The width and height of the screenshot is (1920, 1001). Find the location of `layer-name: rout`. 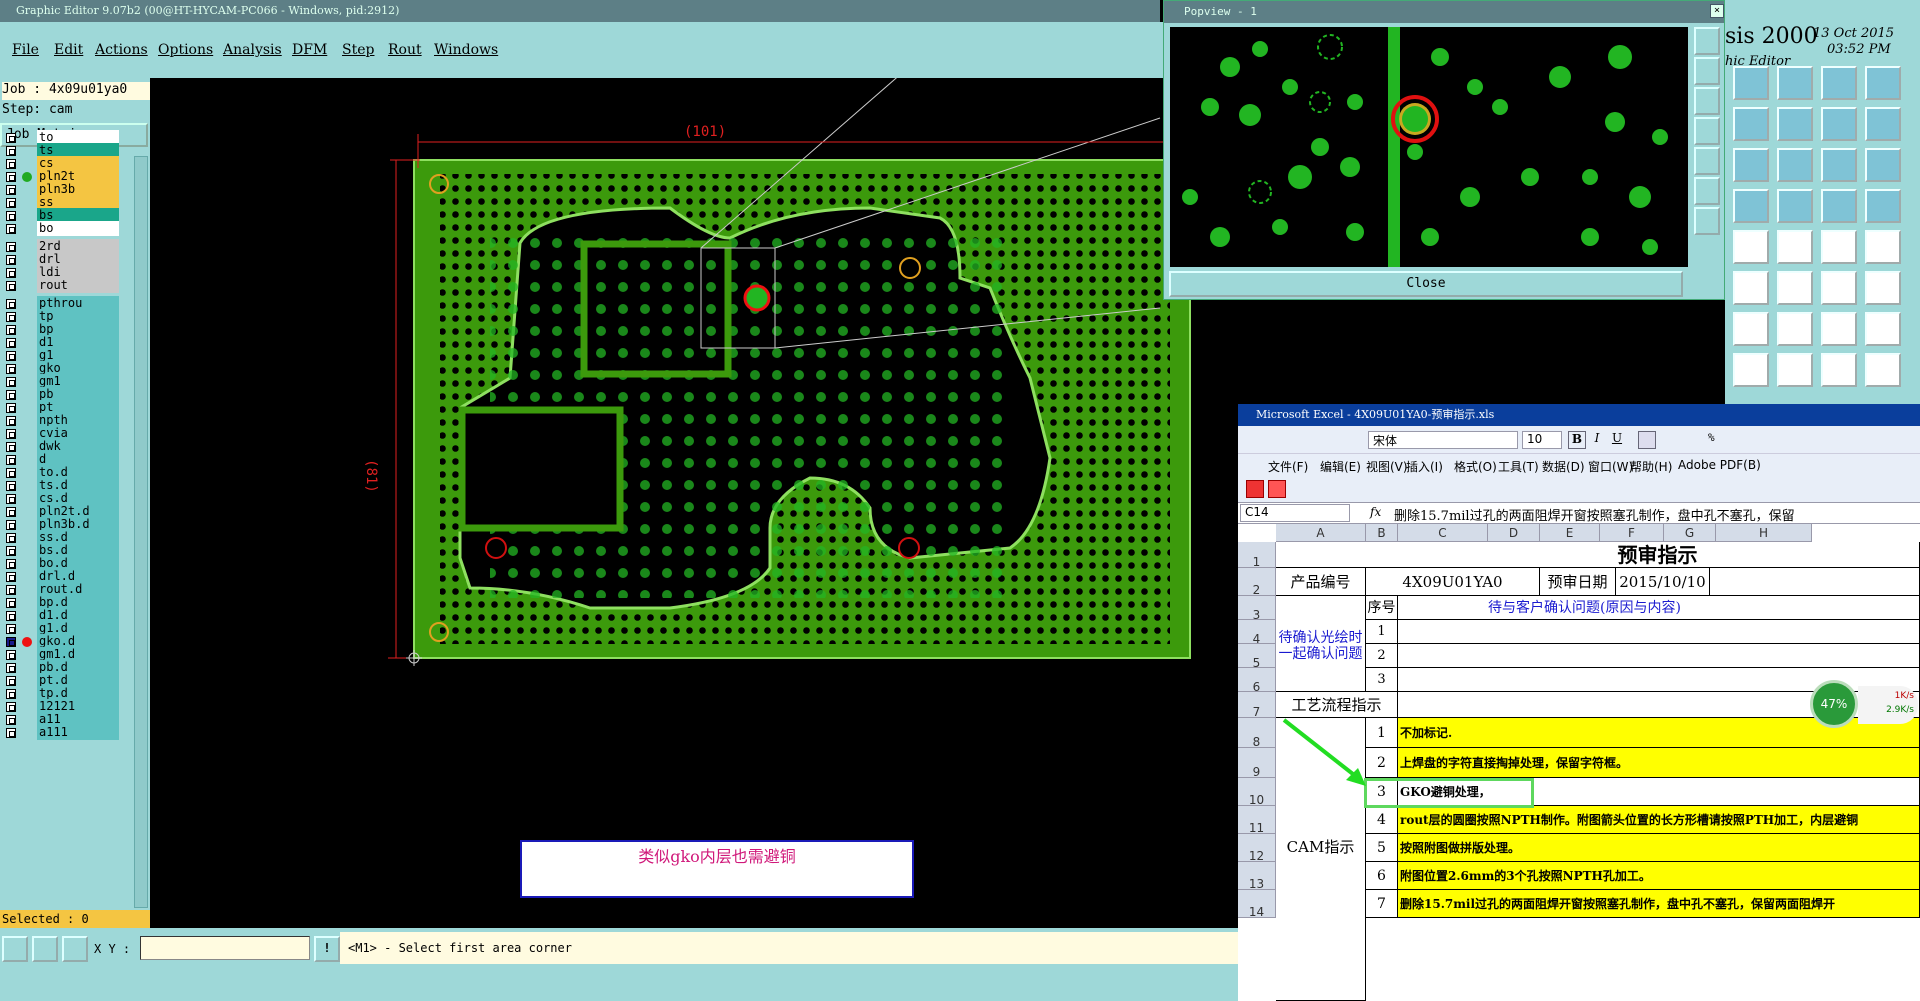

layer-name: rout is located at coordinates (78, 285).